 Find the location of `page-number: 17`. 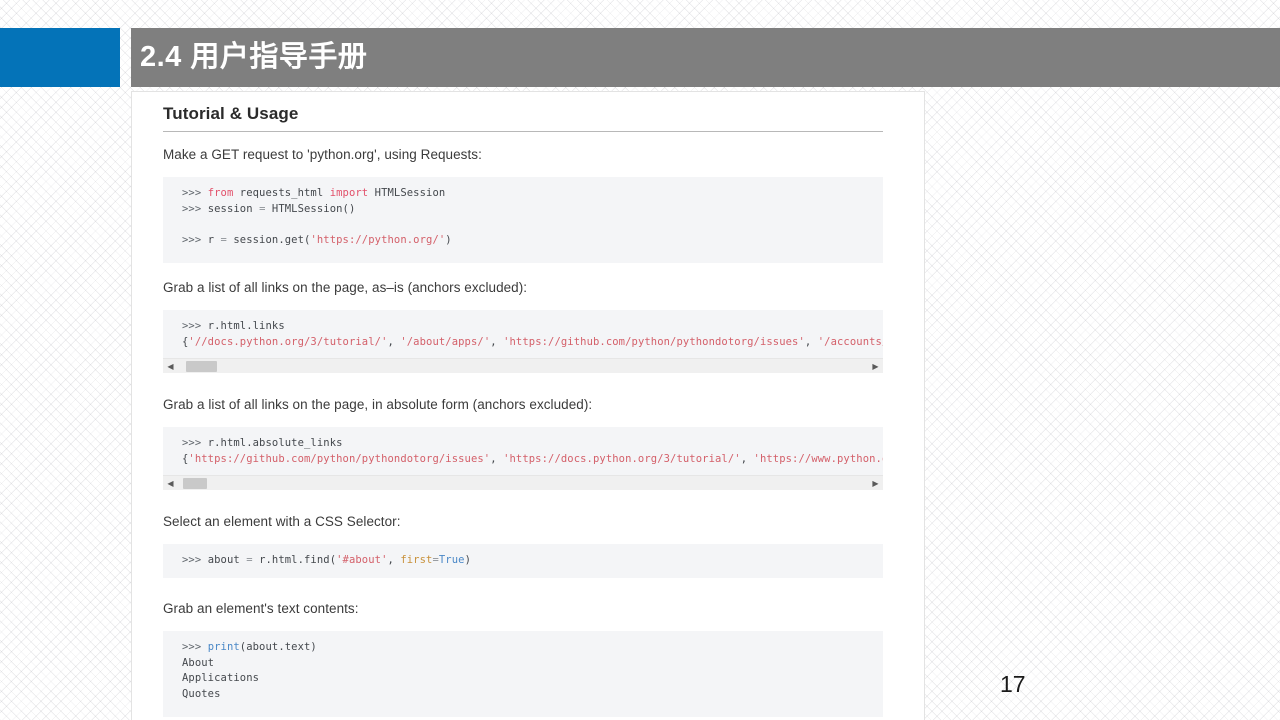

page-number: 17 is located at coordinates (1013, 684).